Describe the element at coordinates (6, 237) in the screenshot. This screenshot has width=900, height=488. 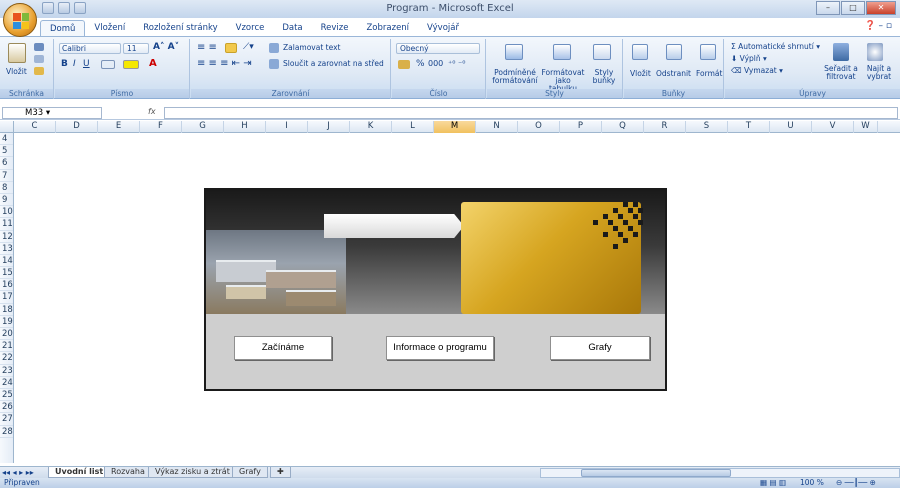
I see `row-header: 12` at that location.